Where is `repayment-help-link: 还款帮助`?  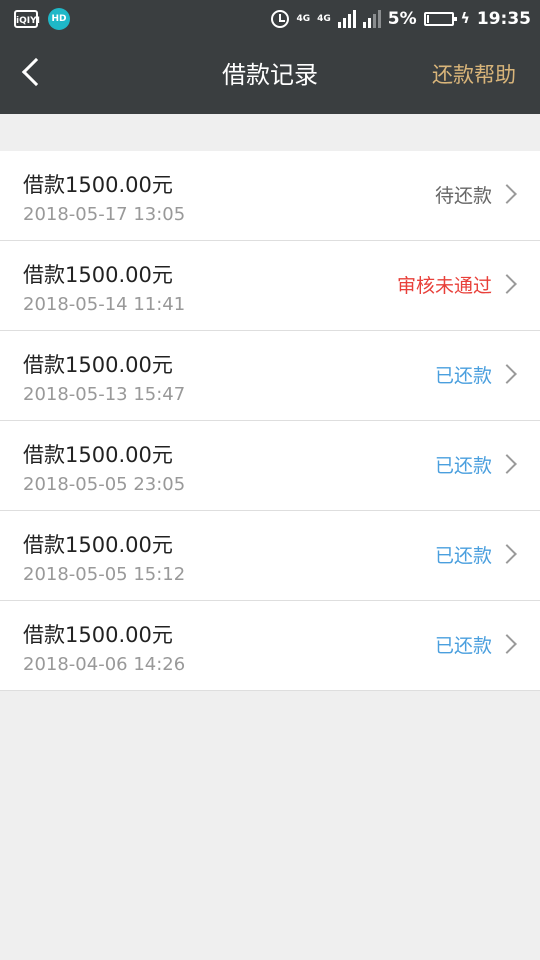
repayment-help-link: 还款帮助 is located at coordinates (474, 75).